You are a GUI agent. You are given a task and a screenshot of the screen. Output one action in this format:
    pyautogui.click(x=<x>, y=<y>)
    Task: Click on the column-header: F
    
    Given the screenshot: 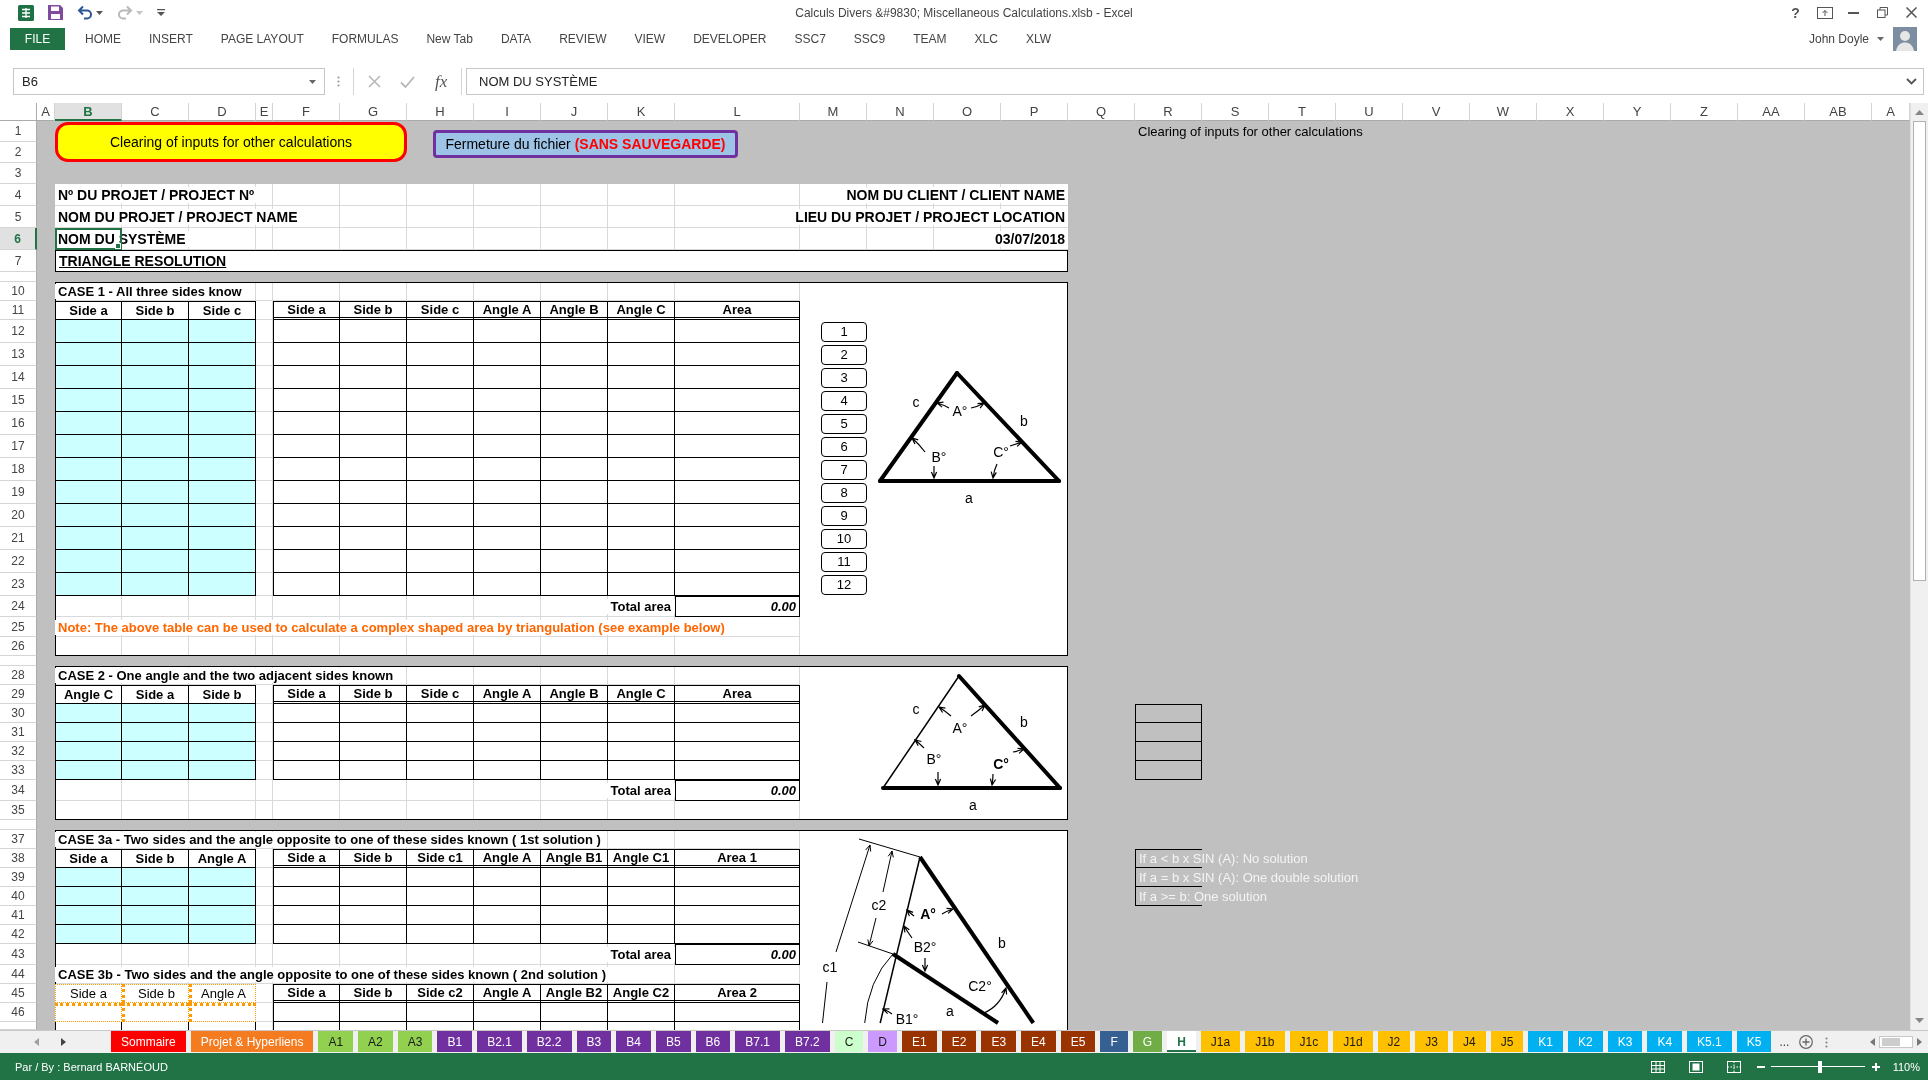 What is the action you would take?
    pyautogui.click(x=306, y=112)
    